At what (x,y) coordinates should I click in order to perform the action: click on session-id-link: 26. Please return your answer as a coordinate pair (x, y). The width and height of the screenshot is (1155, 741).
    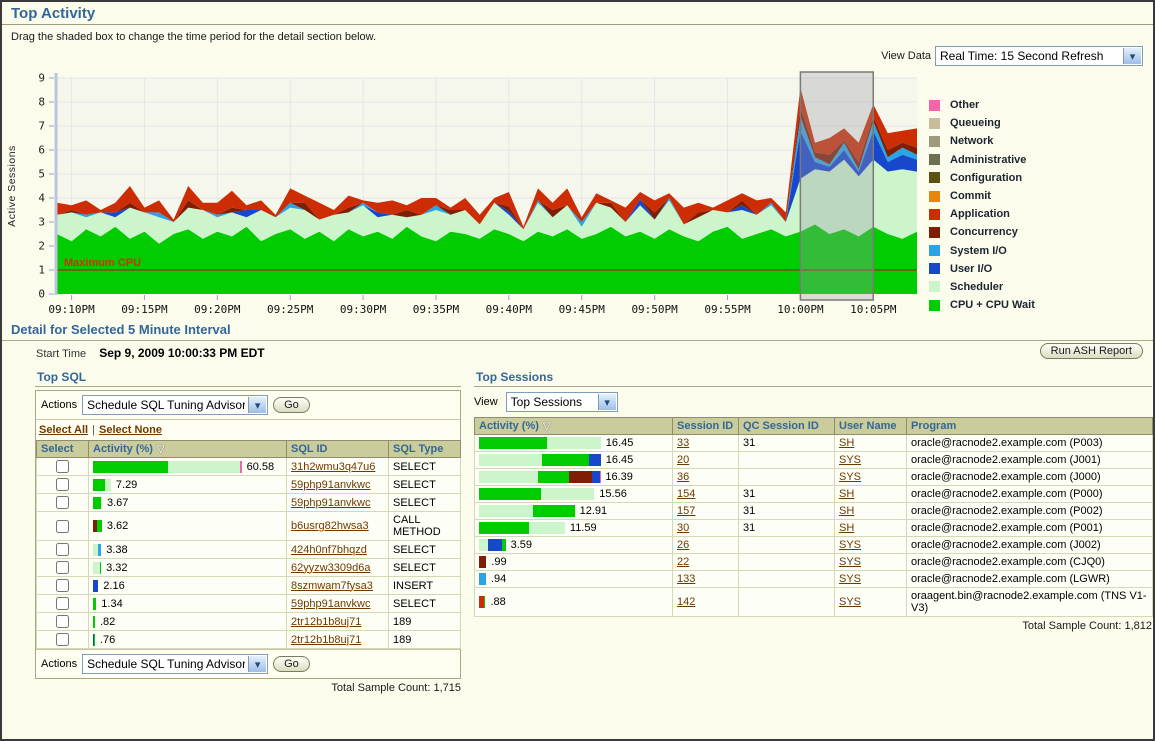
    Looking at the image, I should click on (683, 545).